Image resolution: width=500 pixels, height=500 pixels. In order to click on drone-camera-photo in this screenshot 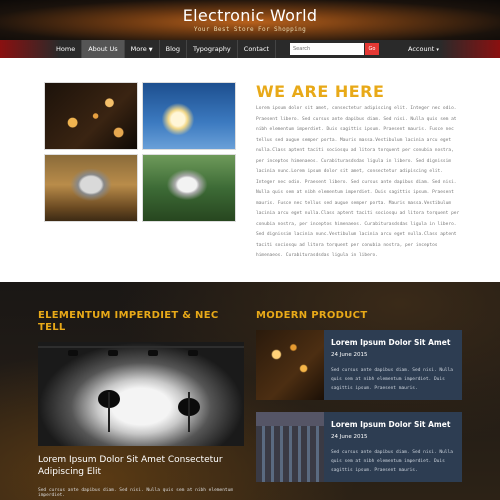, I will do `click(189, 188)`.